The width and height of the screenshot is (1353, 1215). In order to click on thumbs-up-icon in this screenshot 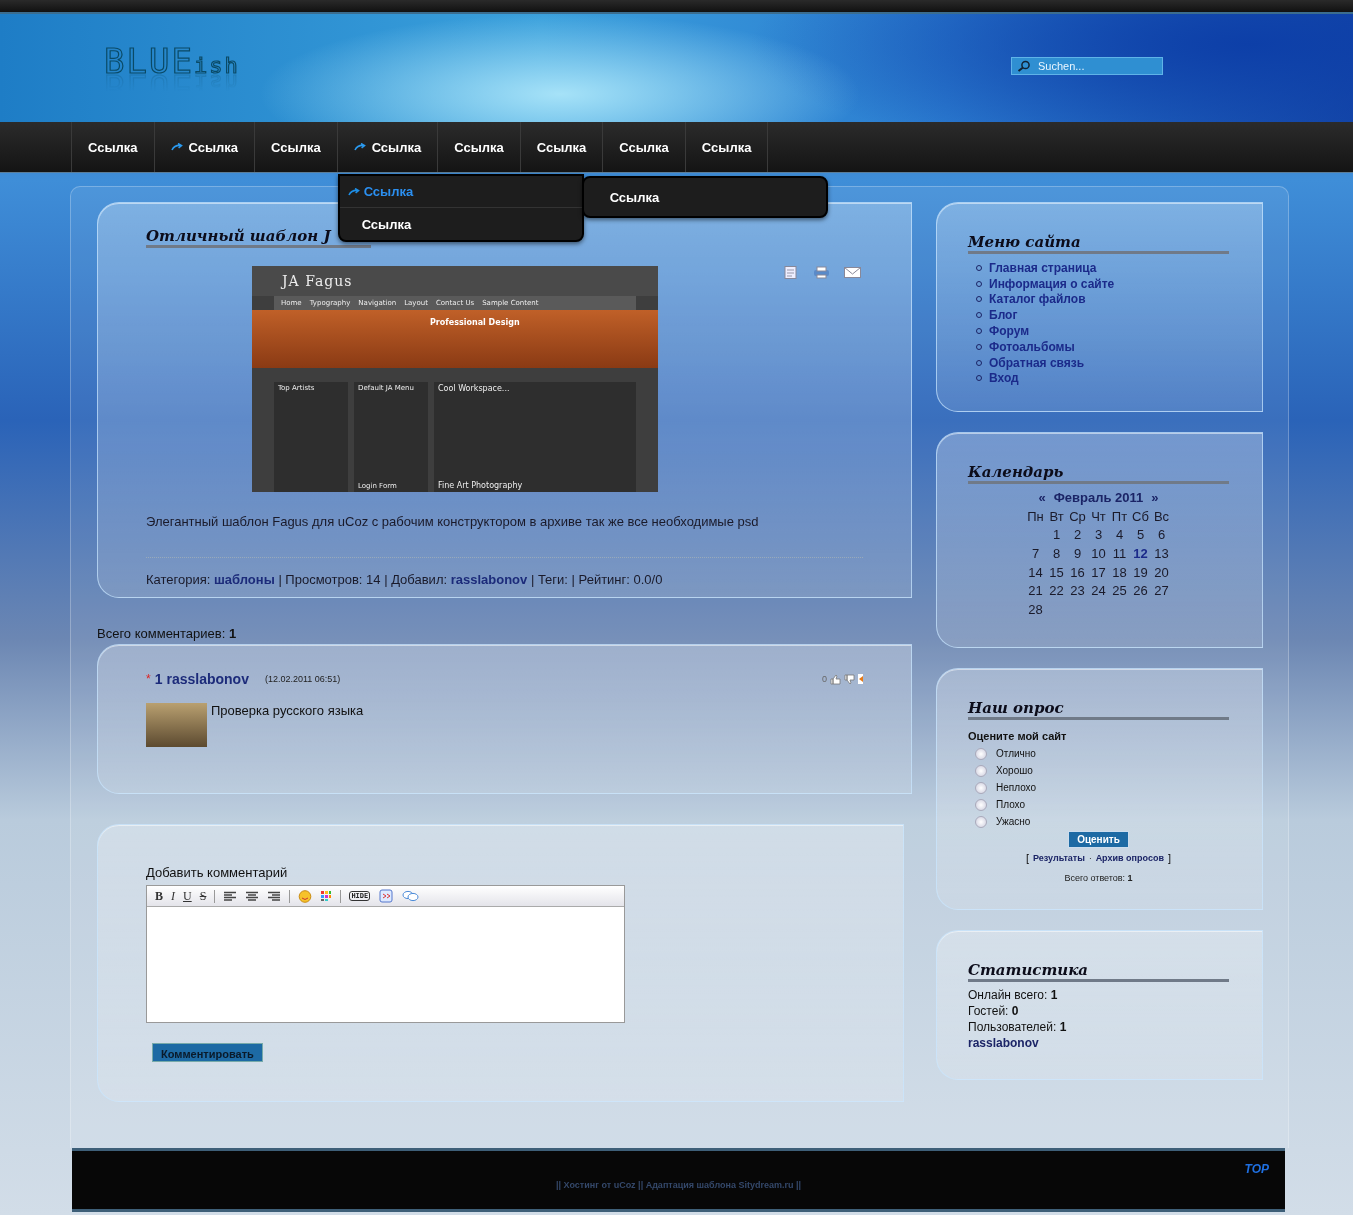, I will do `click(835, 679)`.